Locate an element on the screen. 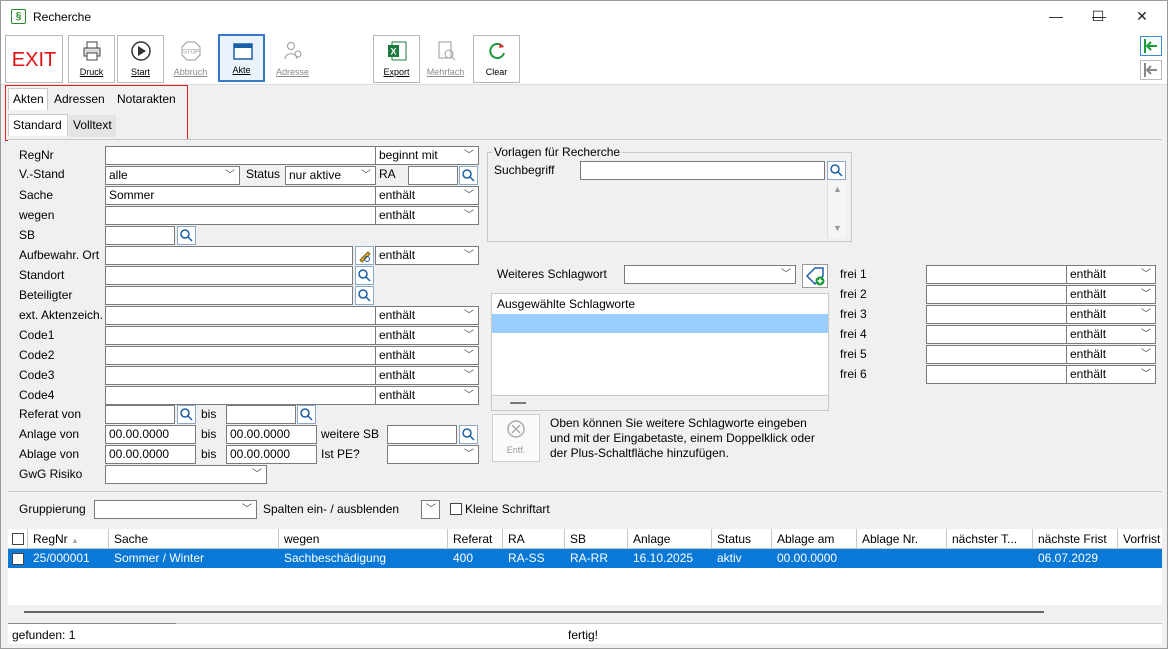  col-ablage-am: Ablage am is located at coordinates (814, 539).